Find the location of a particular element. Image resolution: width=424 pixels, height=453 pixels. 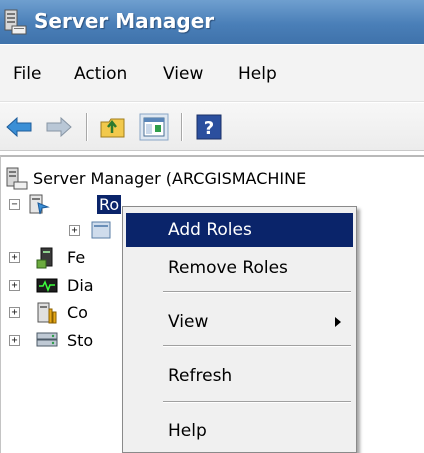

menu-item-refresh: Refresh is located at coordinates (239, 376).